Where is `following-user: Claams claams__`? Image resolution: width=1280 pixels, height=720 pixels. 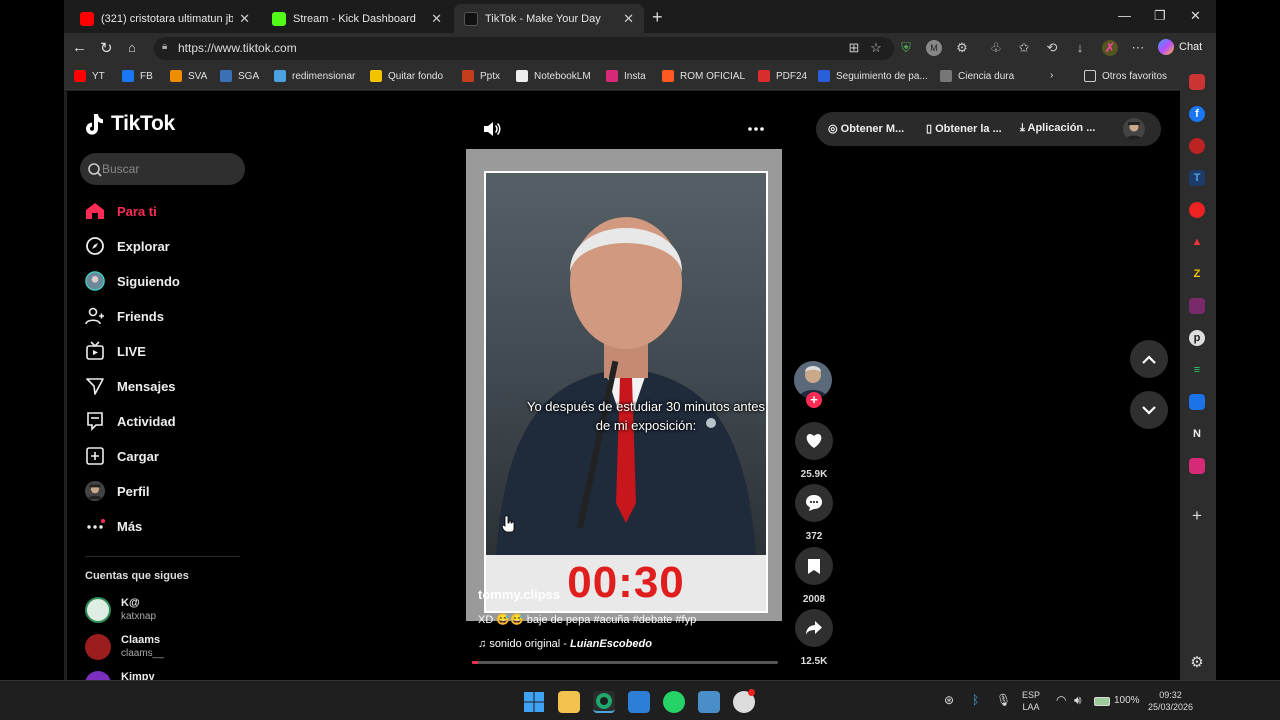
following-user: Claams claams__ is located at coordinates (124, 647).